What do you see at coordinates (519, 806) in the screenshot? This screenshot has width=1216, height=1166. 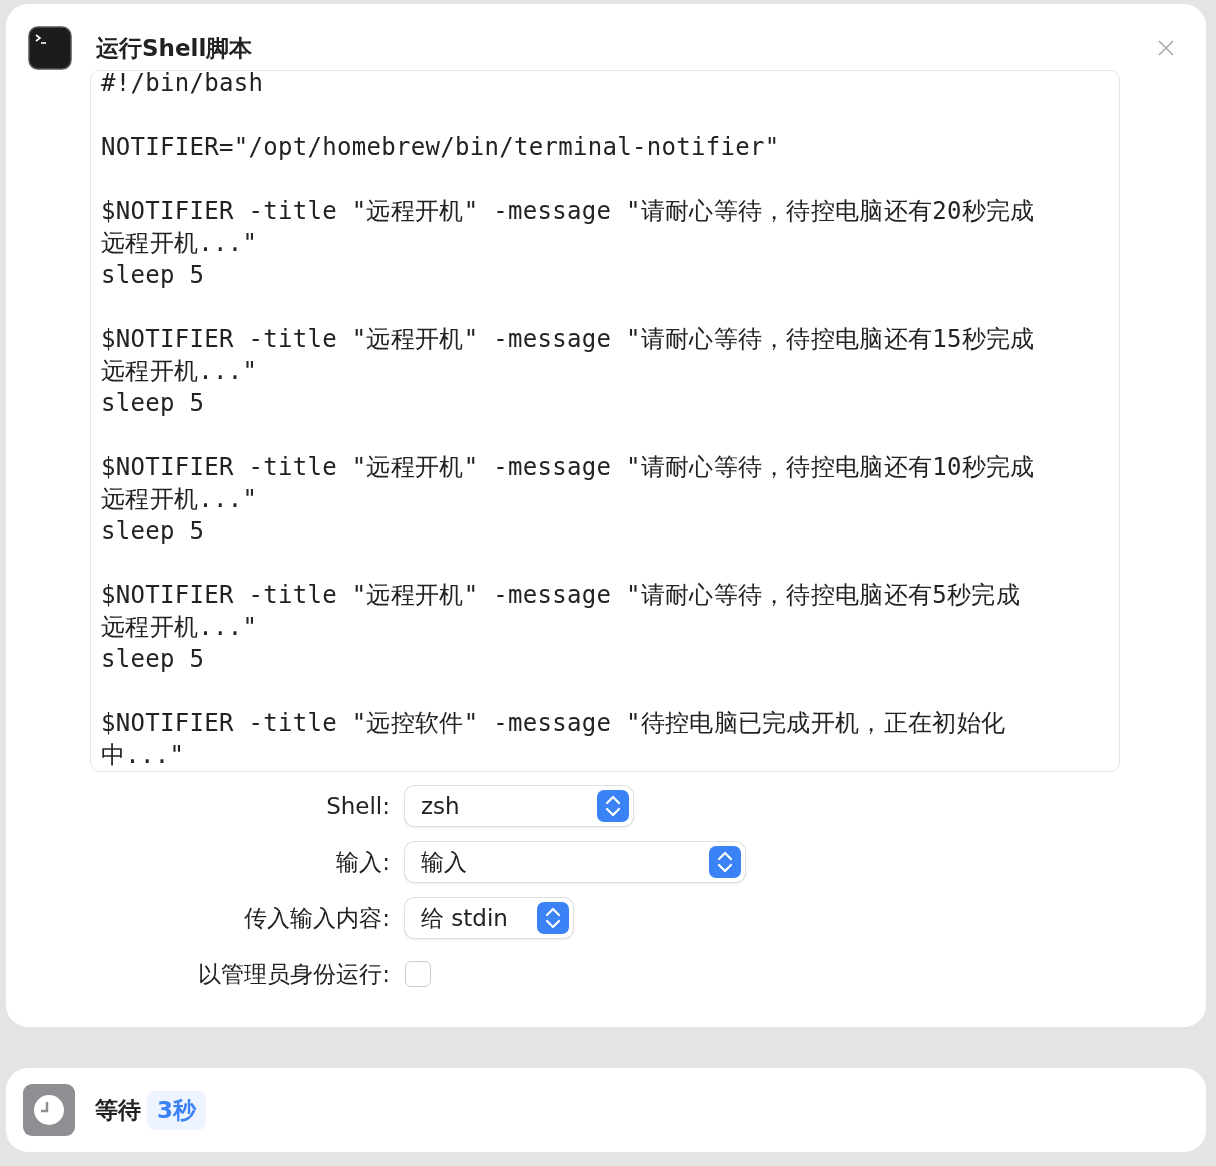 I see `popup-menu: zsh` at bounding box center [519, 806].